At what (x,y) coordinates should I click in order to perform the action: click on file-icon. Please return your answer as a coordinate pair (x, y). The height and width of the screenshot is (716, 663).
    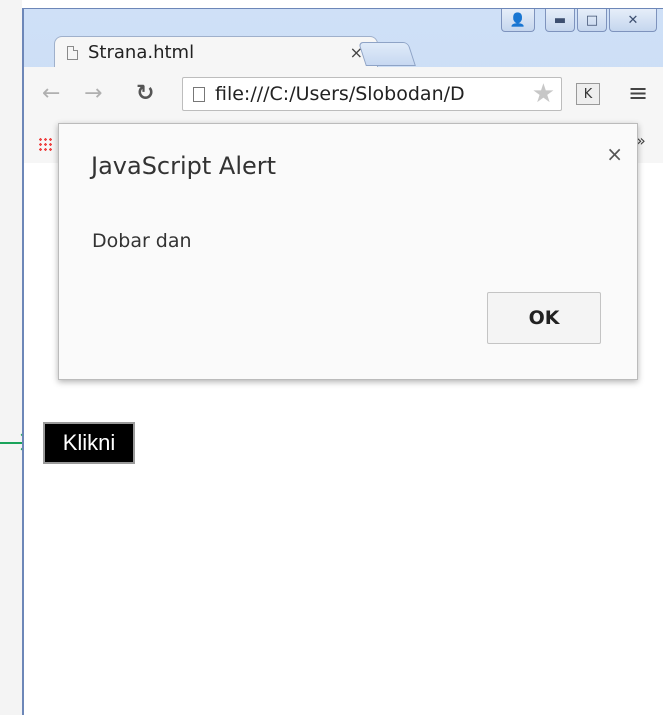
    Looking at the image, I should click on (199, 94).